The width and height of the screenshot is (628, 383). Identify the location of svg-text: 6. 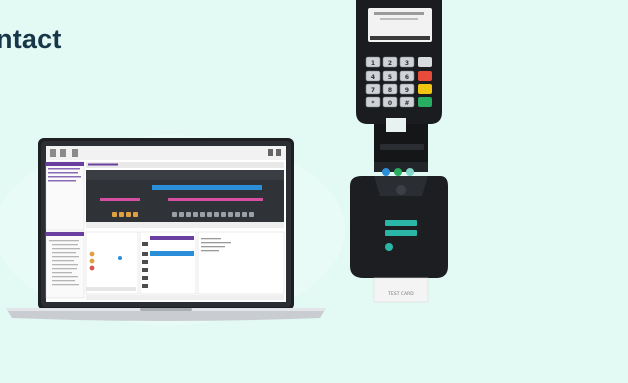
(407, 77).